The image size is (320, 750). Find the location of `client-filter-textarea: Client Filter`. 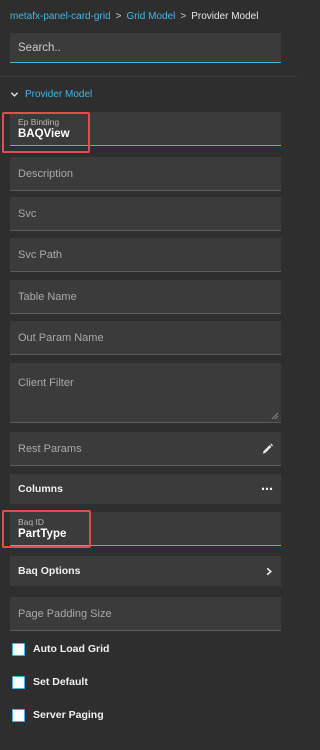

client-filter-textarea: Client Filter is located at coordinates (145, 393).